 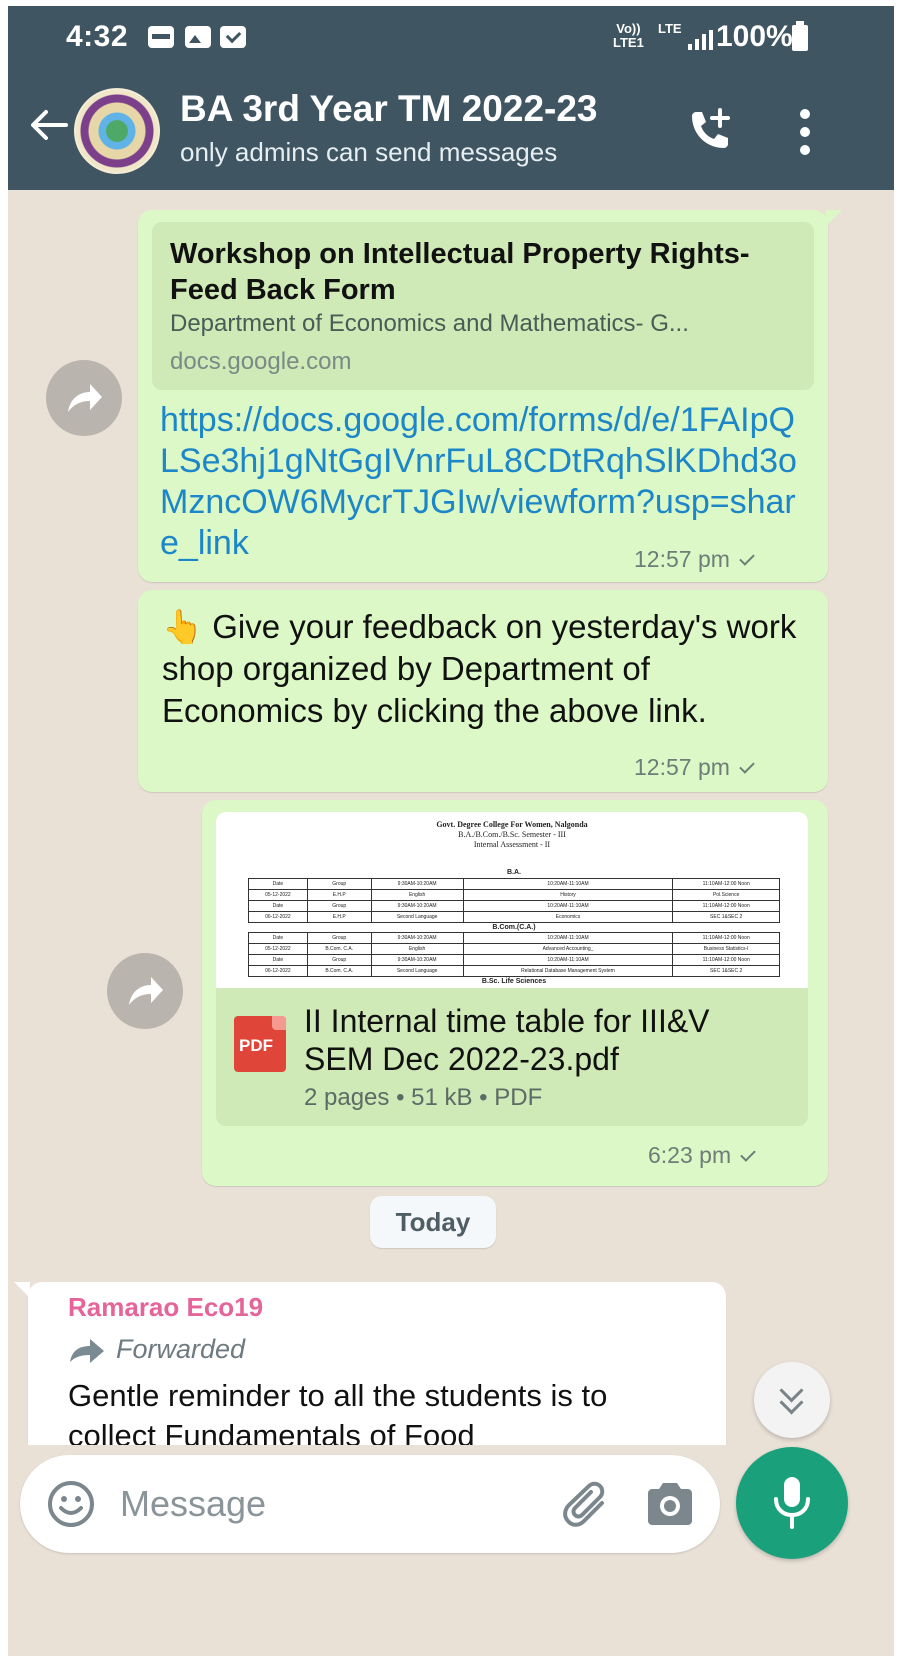 I want to click on link-preview-domain: docs.google.com, so click(x=261, y=361).